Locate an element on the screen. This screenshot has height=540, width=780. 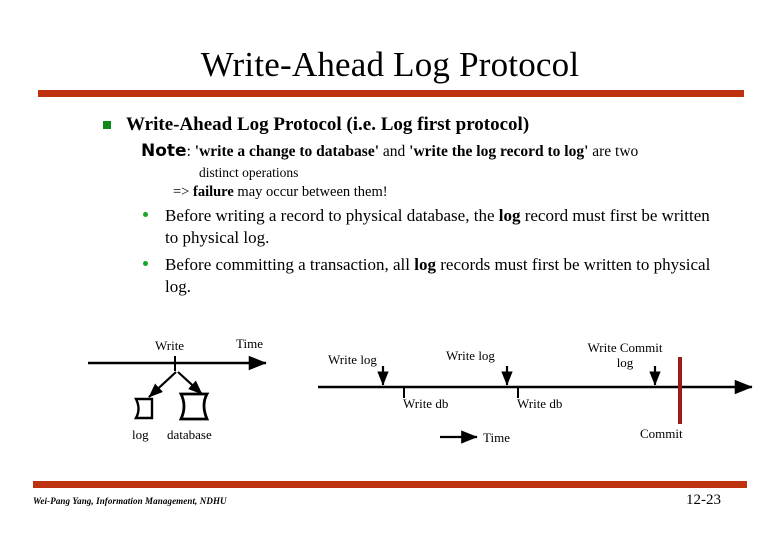
note-conjunction: and is located at coordinates (394, 151).